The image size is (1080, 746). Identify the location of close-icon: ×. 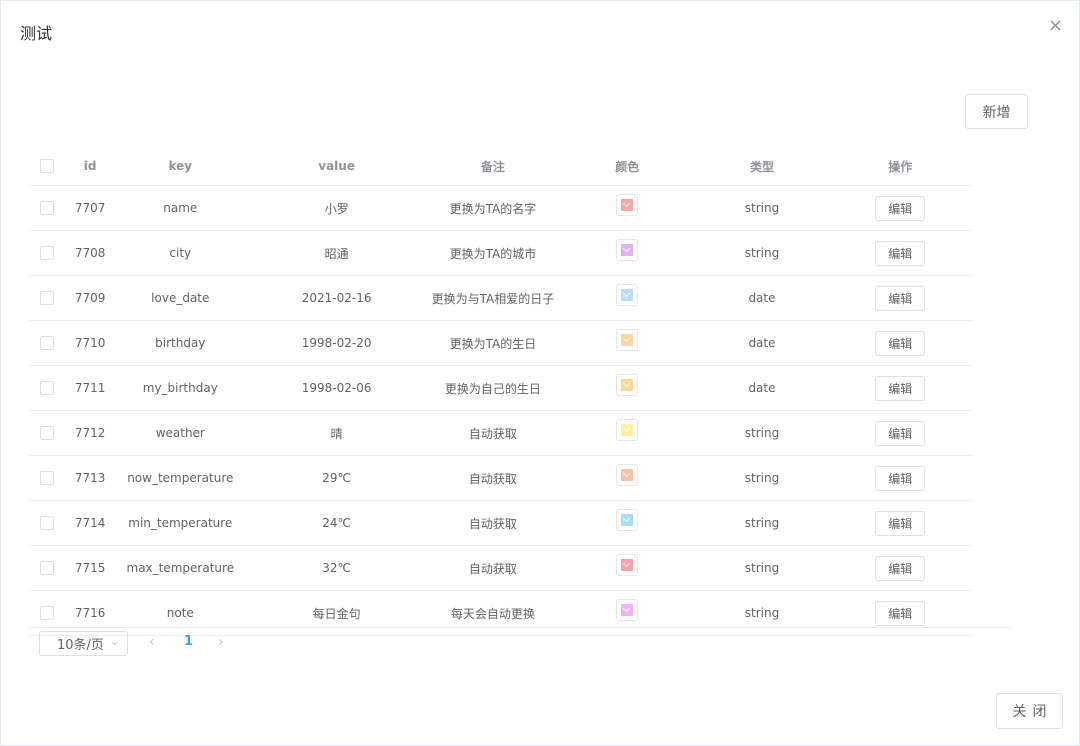
(1055, 26).